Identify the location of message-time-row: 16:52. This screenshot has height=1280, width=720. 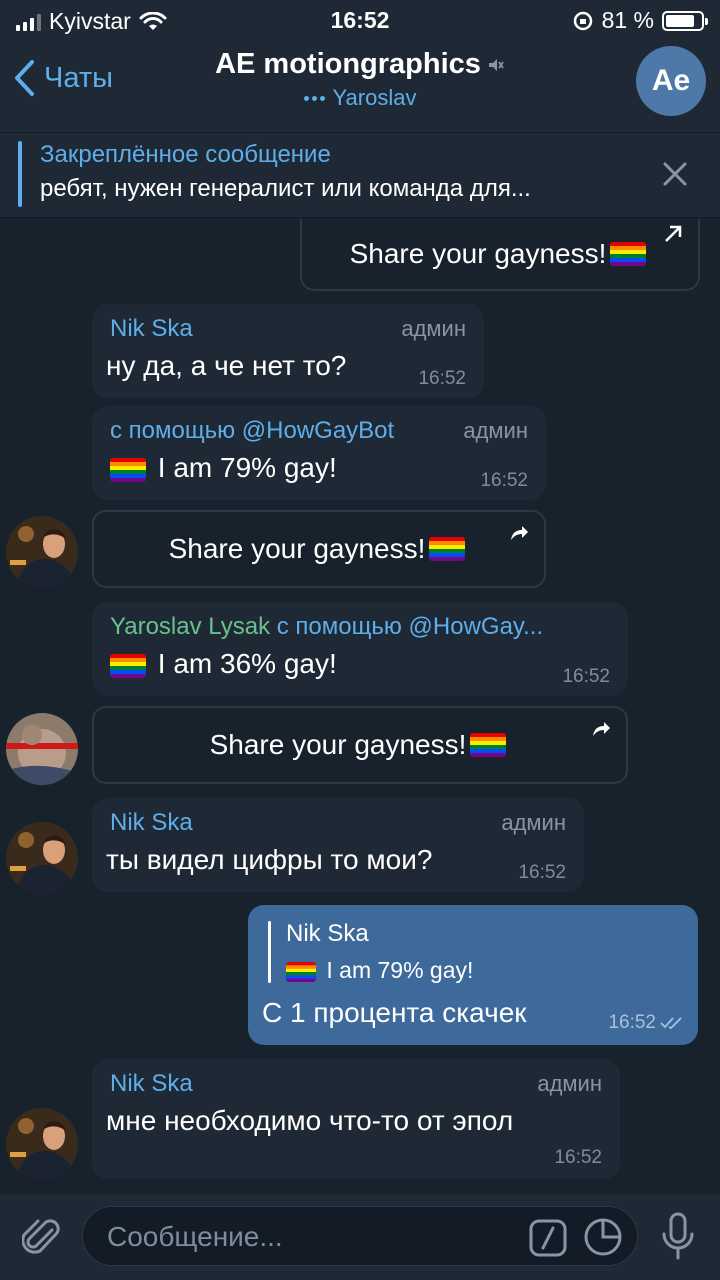
(647, 1023).